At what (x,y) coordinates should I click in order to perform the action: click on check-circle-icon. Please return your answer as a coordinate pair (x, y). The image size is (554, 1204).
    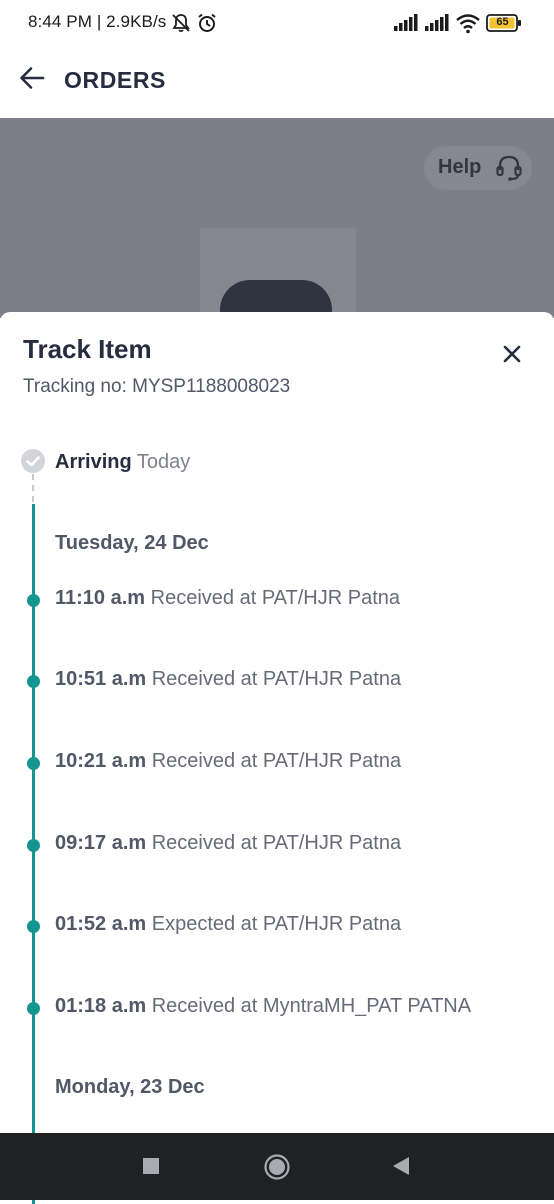
    Looking at the image, I should click on (33, 463).